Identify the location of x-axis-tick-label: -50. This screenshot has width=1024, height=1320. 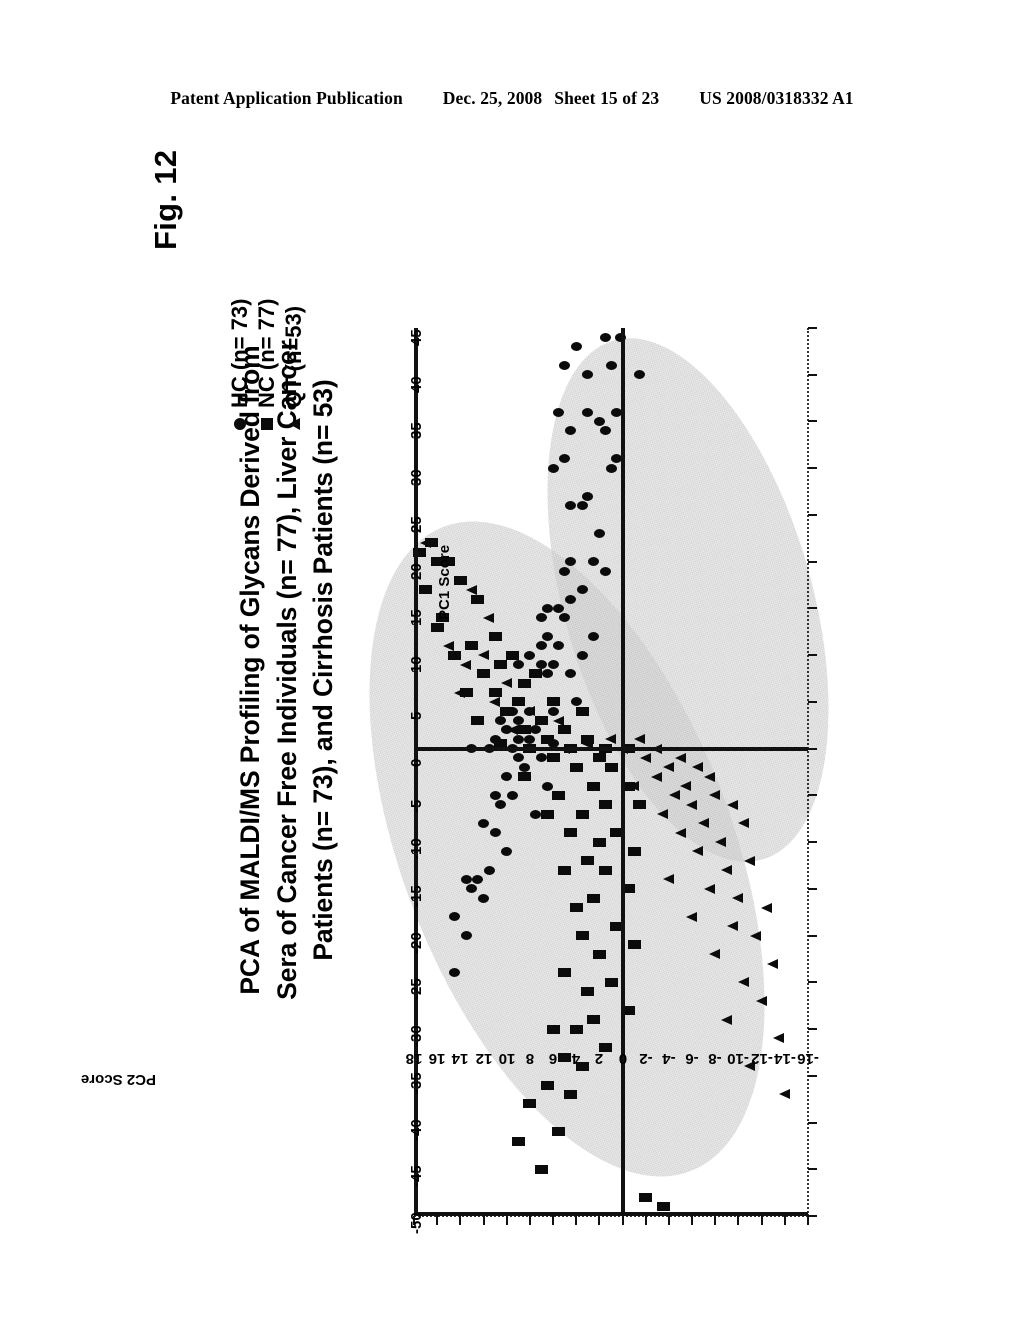
(416, 1223).